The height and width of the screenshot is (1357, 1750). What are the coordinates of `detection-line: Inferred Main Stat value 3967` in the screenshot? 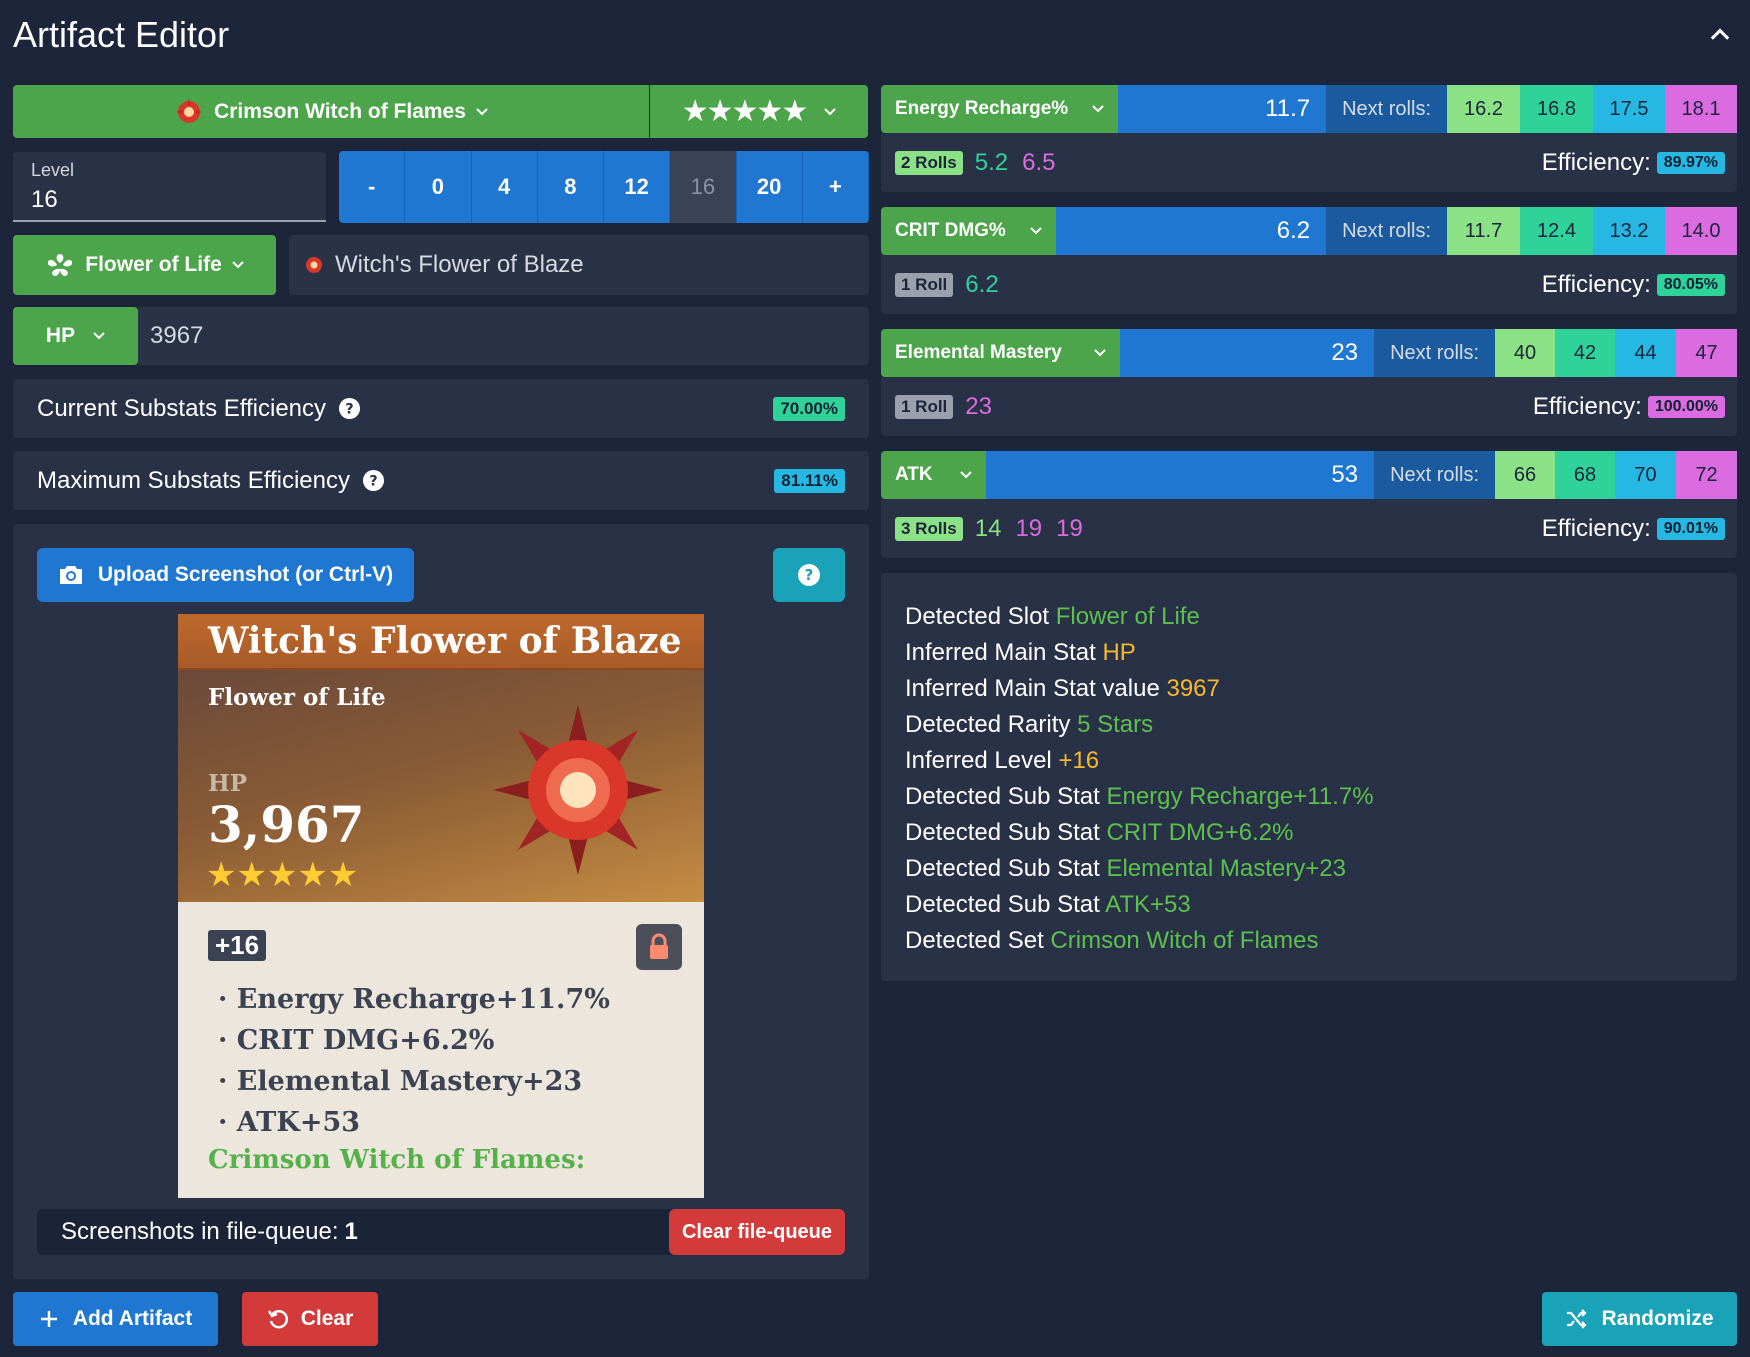 It's located at (1062, 688).